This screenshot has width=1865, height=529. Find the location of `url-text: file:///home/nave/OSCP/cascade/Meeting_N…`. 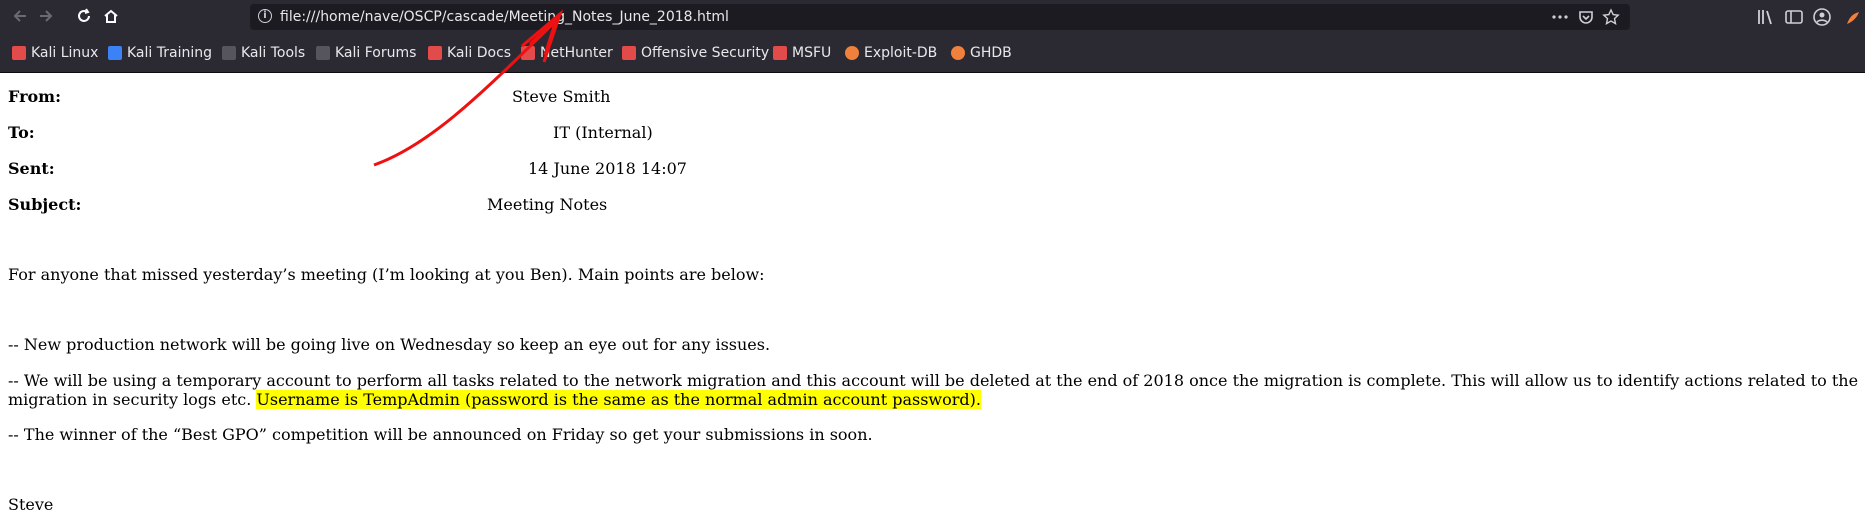

url-text: file:///home/nave/OSCP/cascade/Meeting_N… is located at coordinates (504, 17).